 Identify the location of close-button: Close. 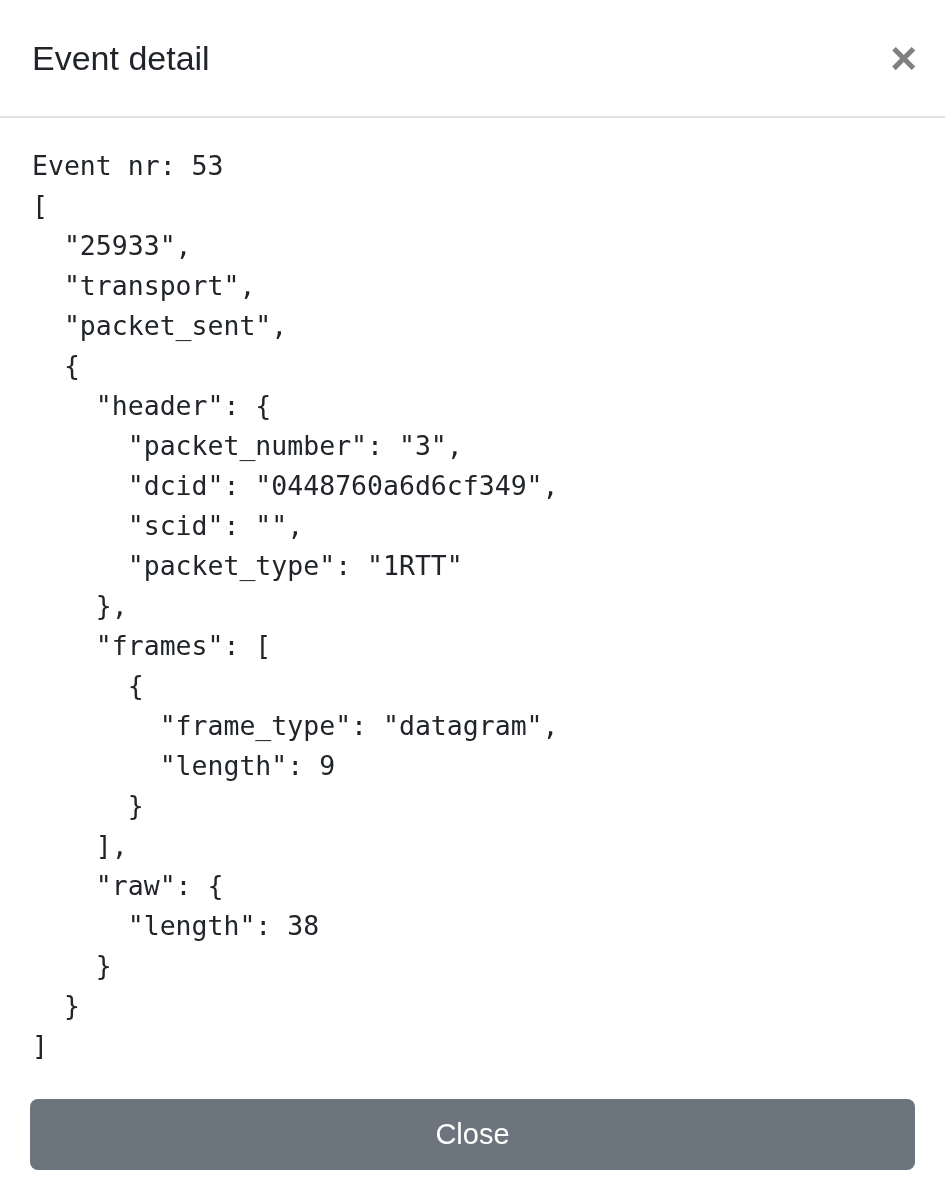
(472, 1134).